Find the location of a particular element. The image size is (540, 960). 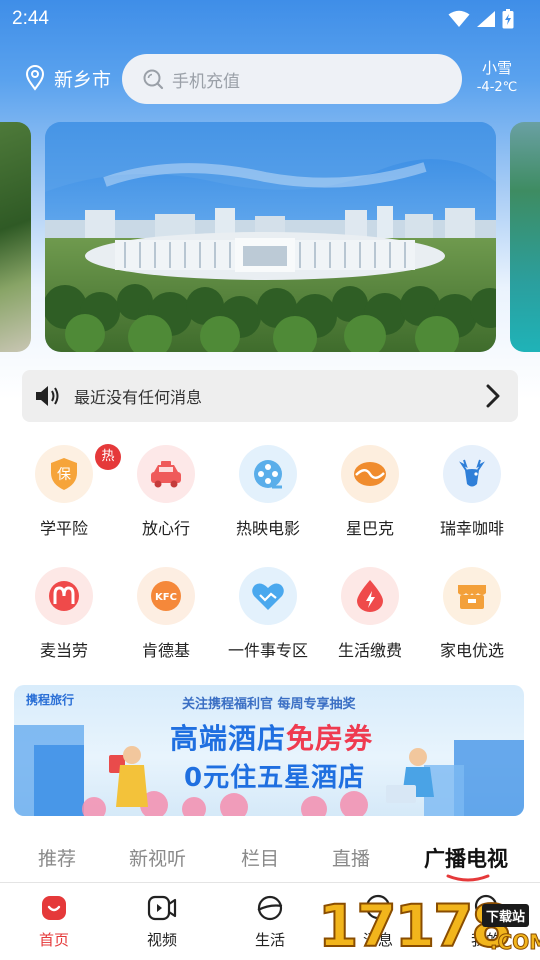

nav-life: 生活 is located at coordinates (270, 921).